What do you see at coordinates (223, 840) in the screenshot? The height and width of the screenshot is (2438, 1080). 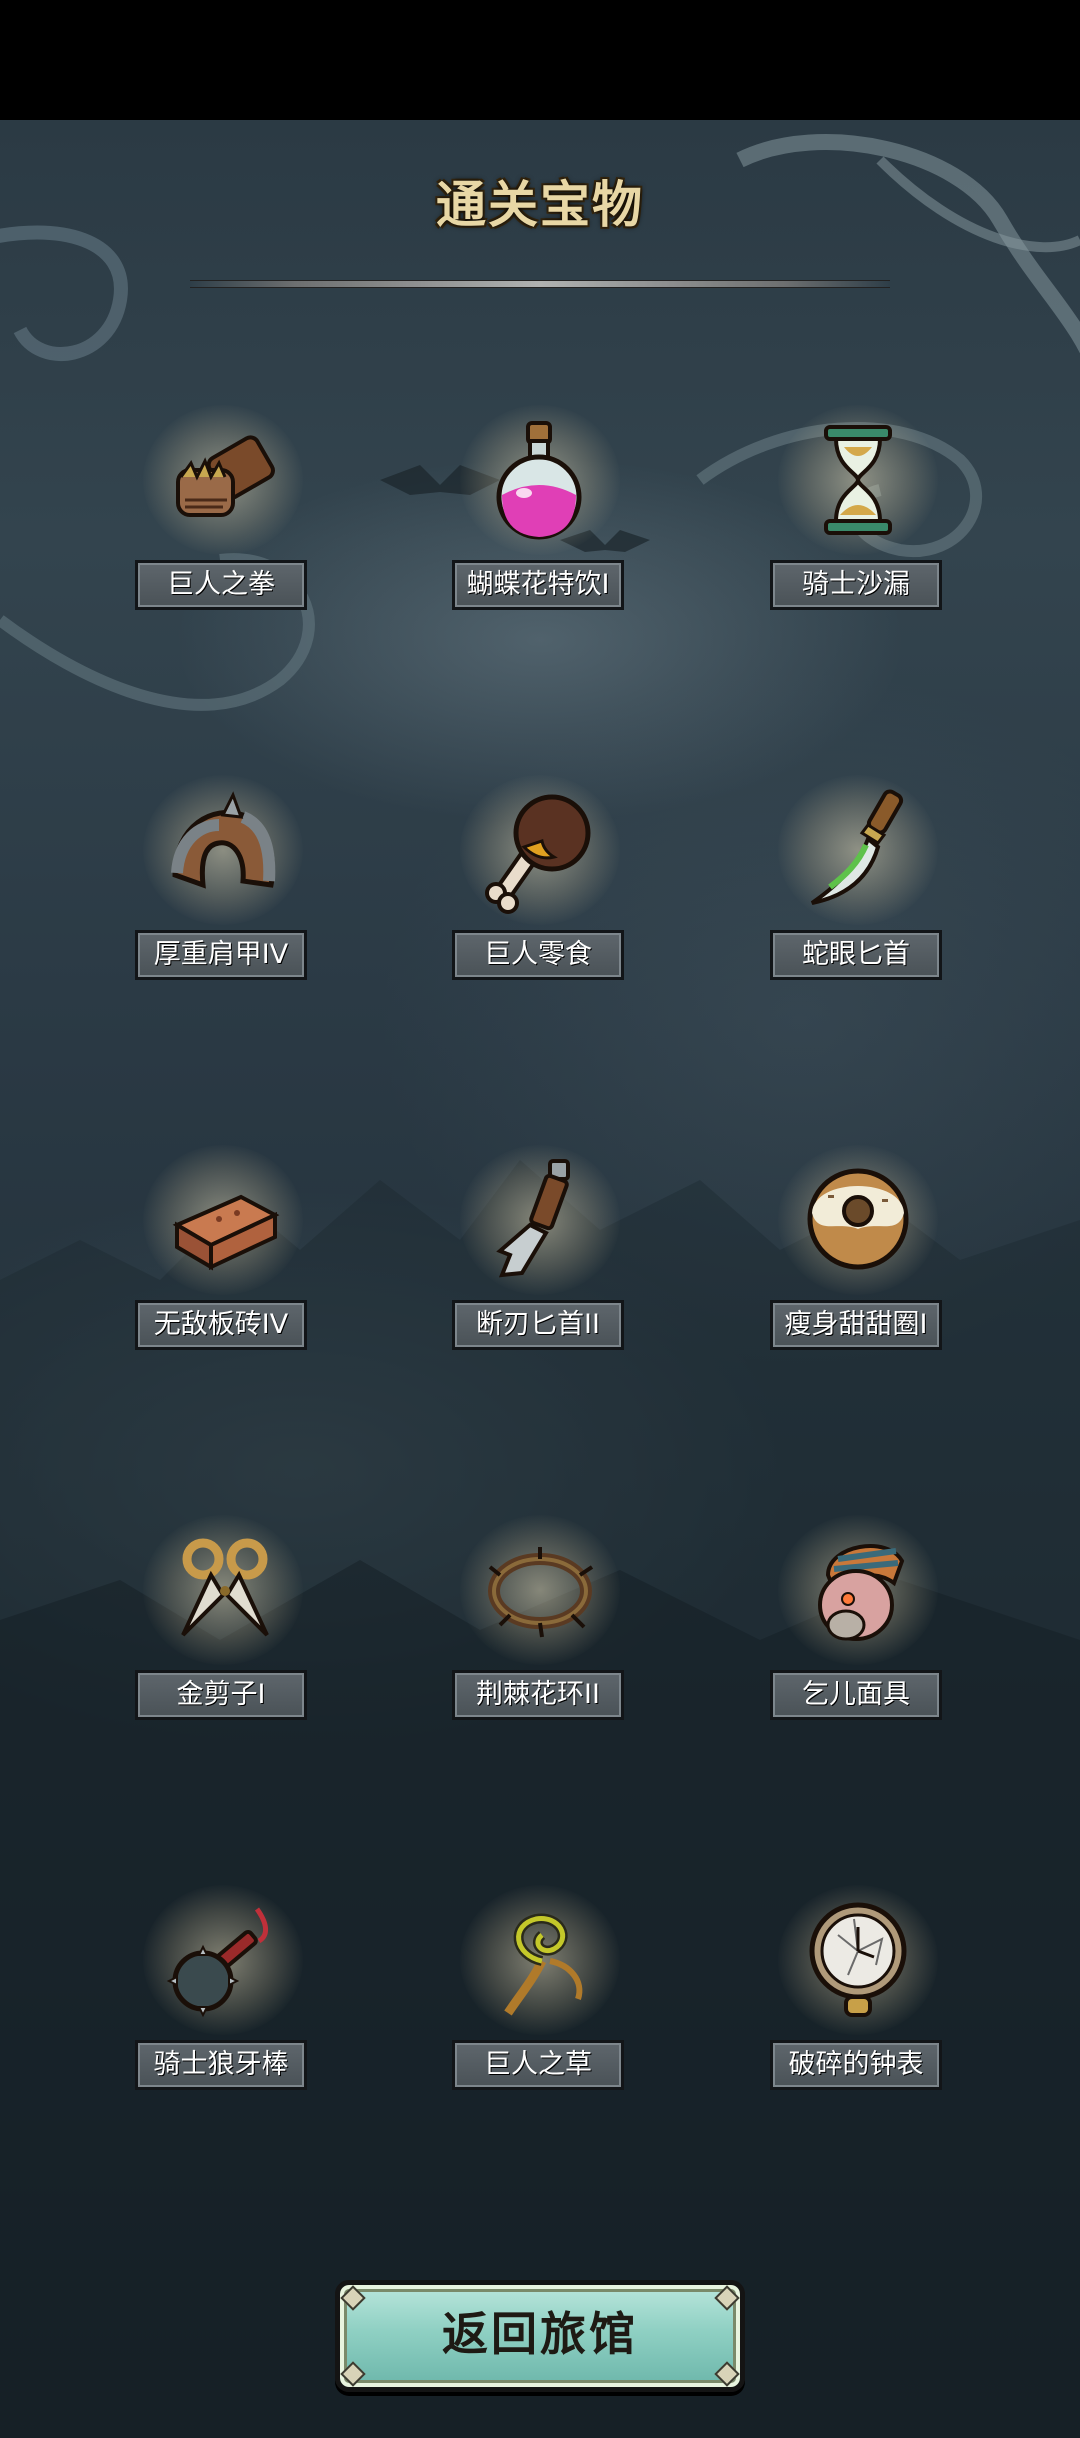 I see `shoulder-armor-icon` at bounding box center [223, 840].